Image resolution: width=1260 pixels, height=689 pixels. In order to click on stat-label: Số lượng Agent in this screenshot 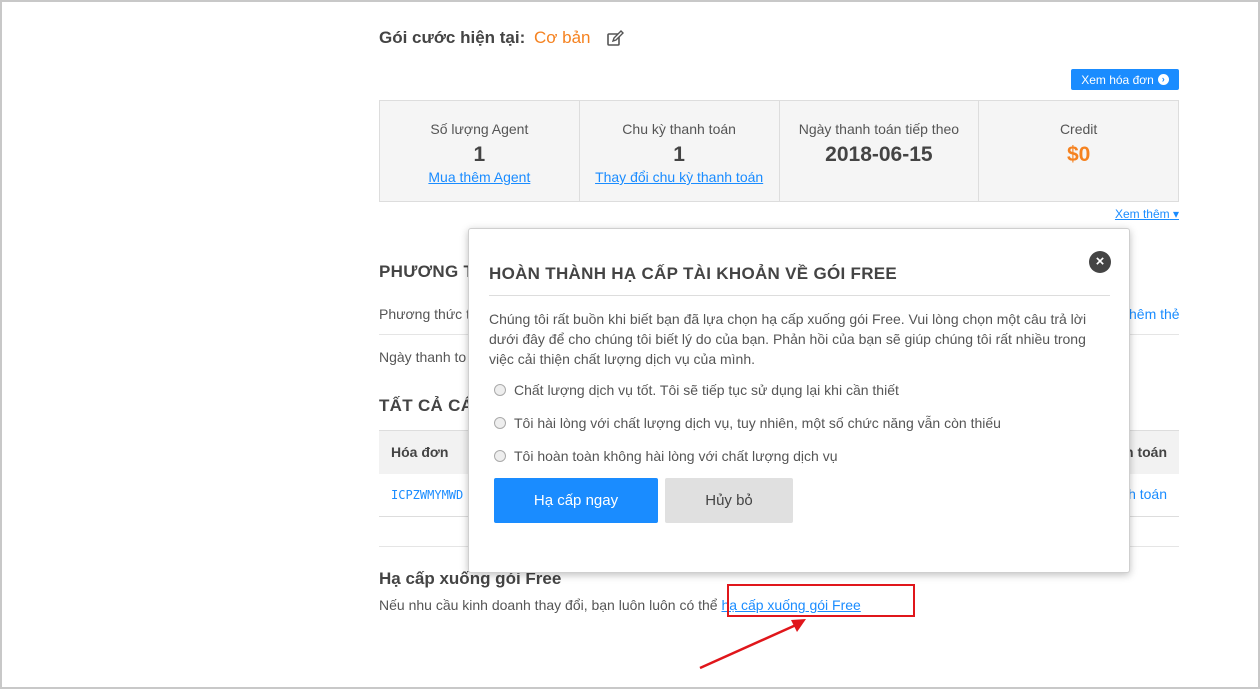, I will do `click(479, 129)`.